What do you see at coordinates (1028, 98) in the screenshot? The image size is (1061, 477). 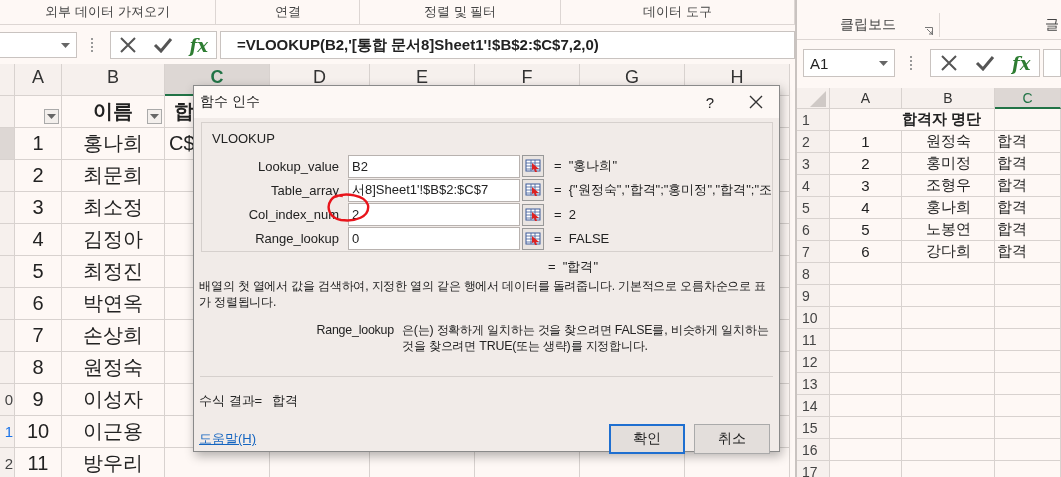 I see `column-header: C` at bounding box center [1028, 98].